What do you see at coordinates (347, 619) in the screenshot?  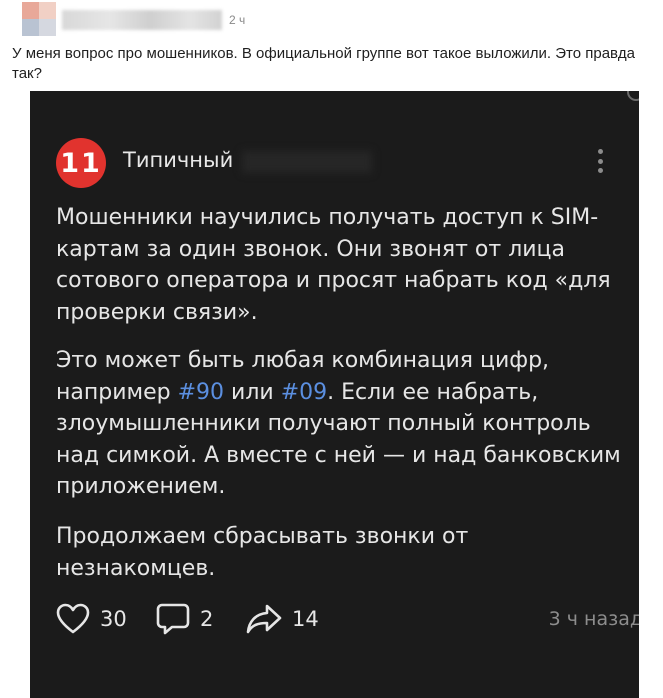 I see `reaction-bar: 30 2 14 3 ч назад` at bounding box center [347, 619].